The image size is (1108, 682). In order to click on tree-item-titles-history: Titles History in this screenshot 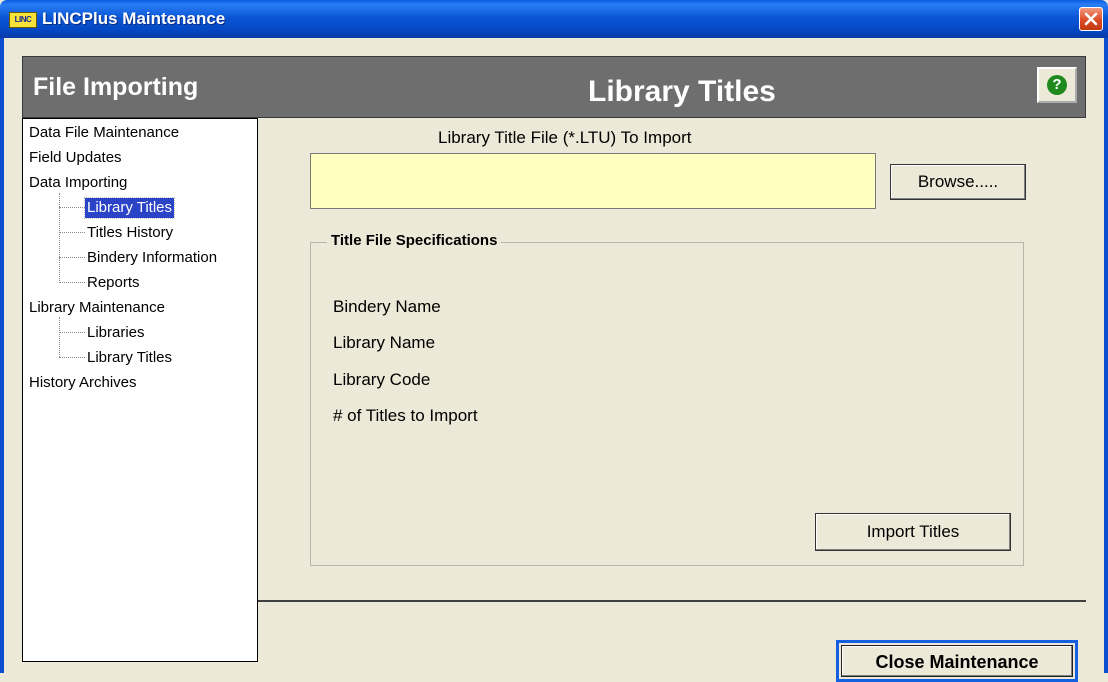, I will do `click(130, 233)`.